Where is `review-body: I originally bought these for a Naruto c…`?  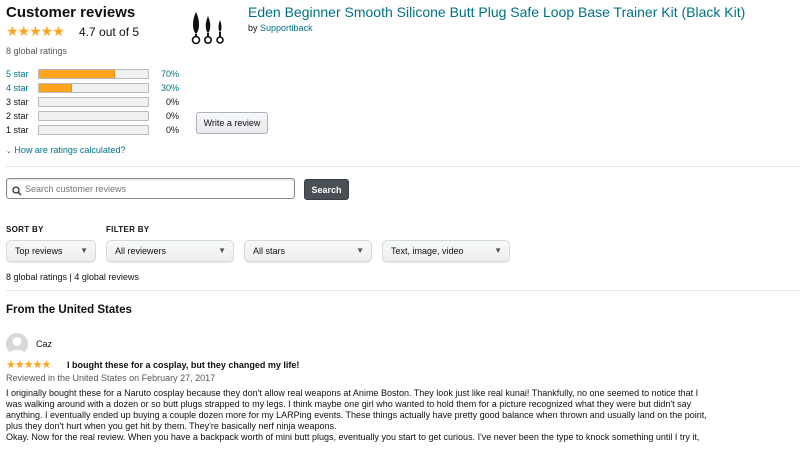 review-body: I originally bought these for a Naruto c… is located at coordinates (401, 415).